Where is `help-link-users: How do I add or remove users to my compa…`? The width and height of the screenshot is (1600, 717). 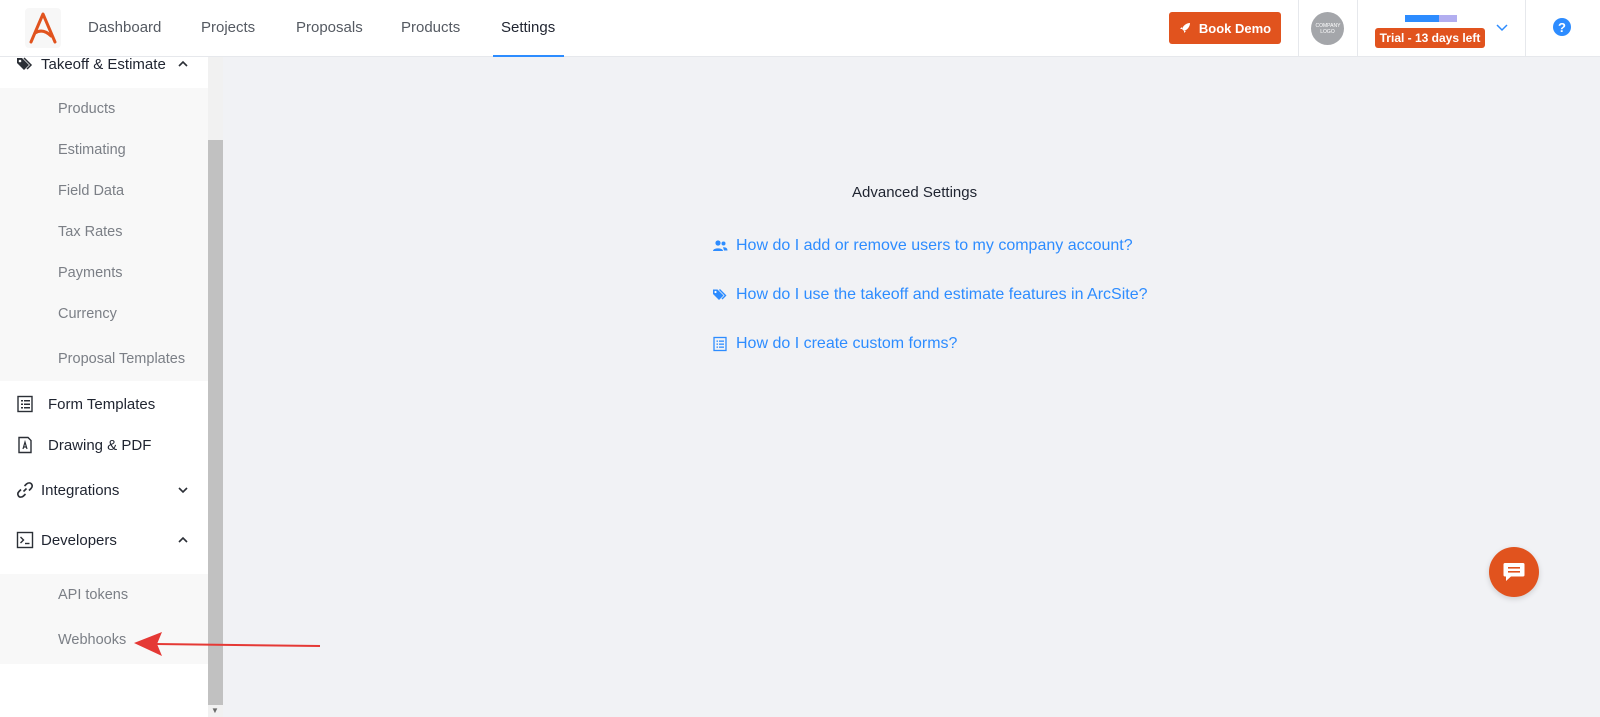 help-link-users: How do I add or remove users to my compa… is located at coordinates (922, 246).